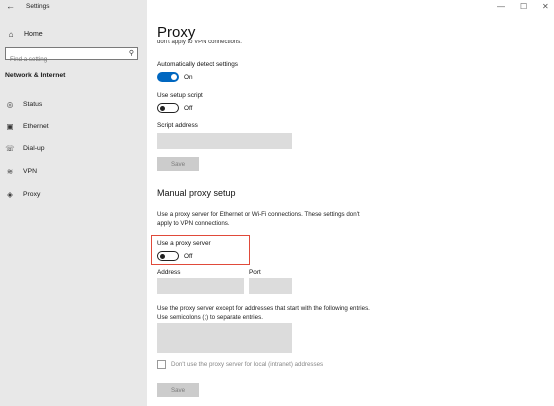 This screenshot has width=554, height=406. What do you see at coordinates (131, 53) in the screenshot?
I see `search-icon: ⚲` at bounding box center [131, 53].